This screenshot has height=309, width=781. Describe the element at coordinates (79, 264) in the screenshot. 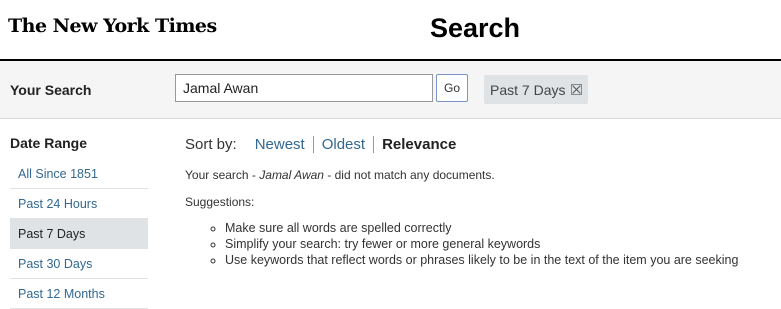

I see `date-range-past-30-days: Past 30 Days` at that location.